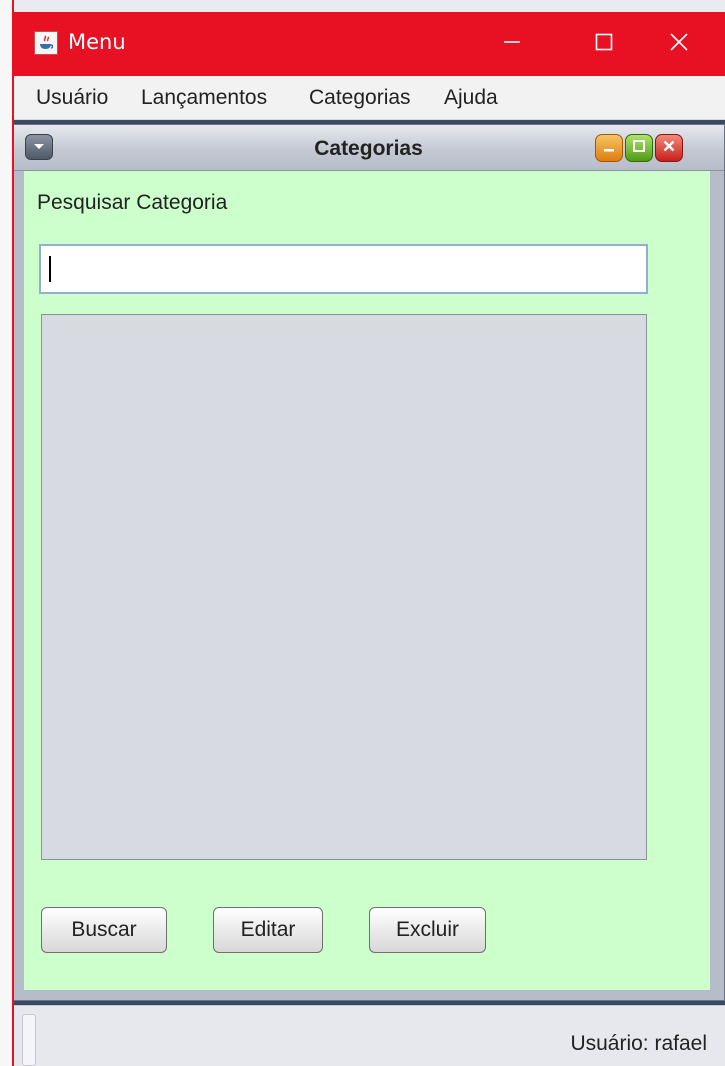  Describe the element at coordinates (368, 1035) in the screenshot. I see `status-bar: Usuário: rafael` at that location.